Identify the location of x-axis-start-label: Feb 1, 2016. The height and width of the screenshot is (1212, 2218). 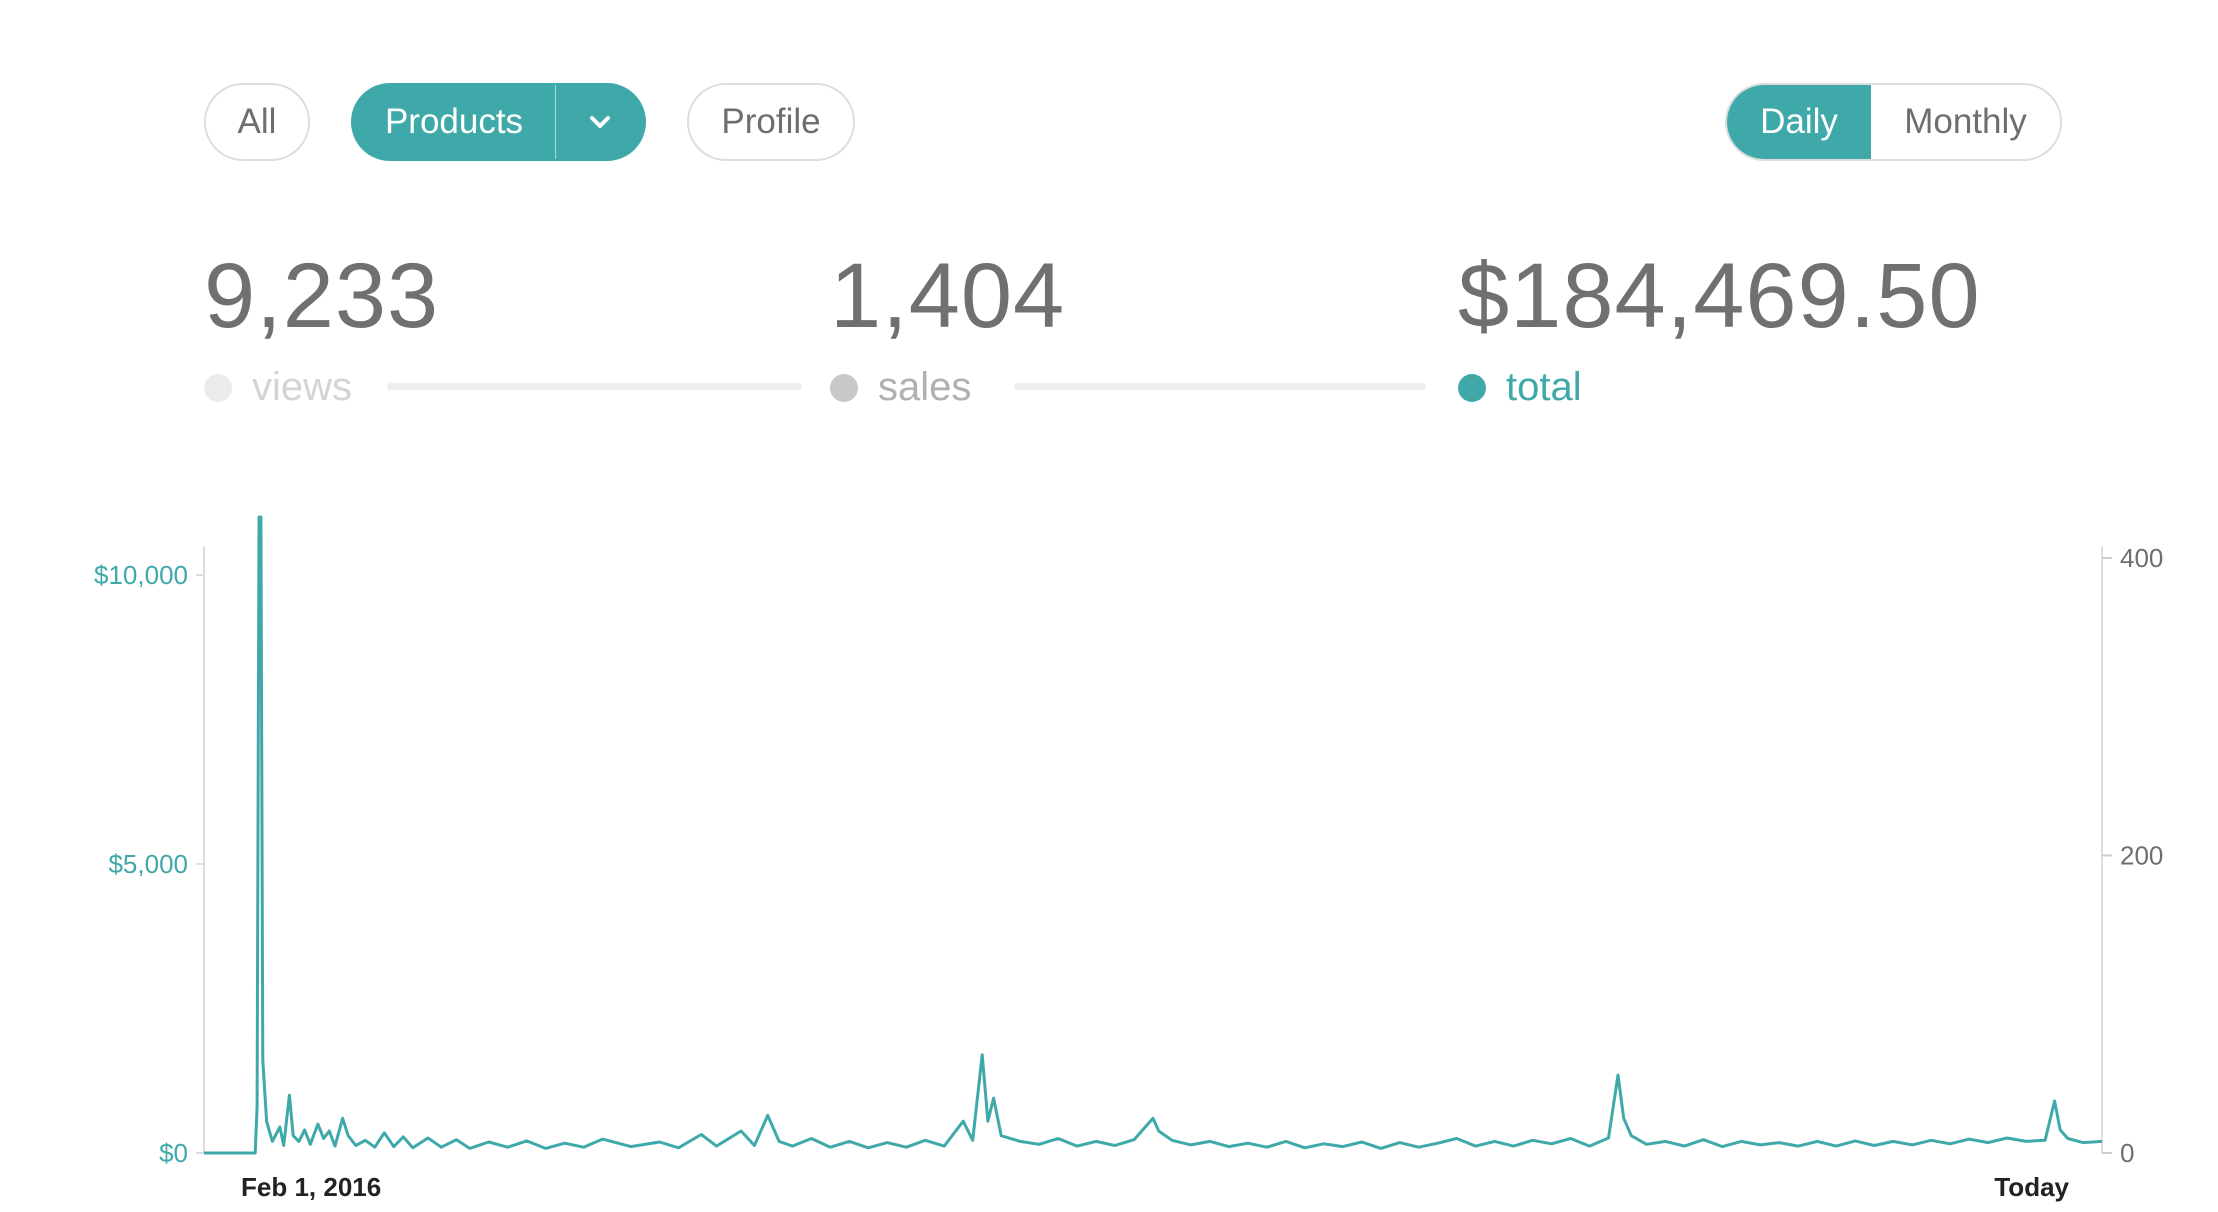
(311, 1187).